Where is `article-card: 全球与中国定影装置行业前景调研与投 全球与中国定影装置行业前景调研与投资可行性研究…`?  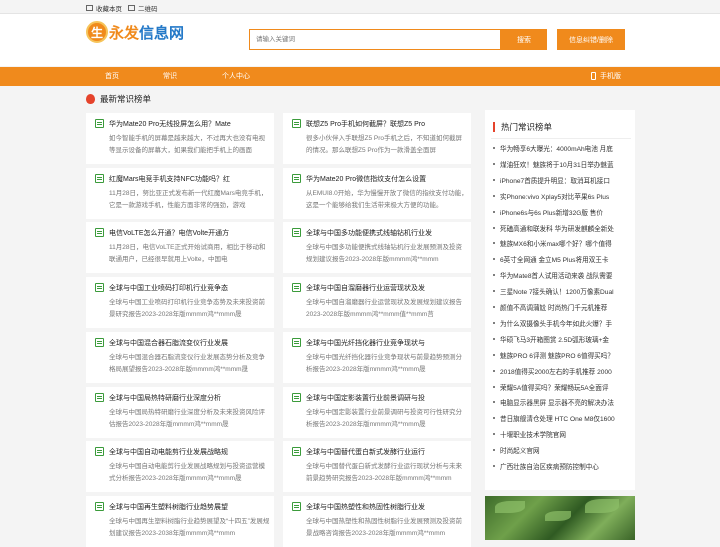 article-card: 全球与中国定影装置行业前景调研与投 全球与中国定影装置行业前景调研与投资可行性研究… is located at coordinates (377, 412).